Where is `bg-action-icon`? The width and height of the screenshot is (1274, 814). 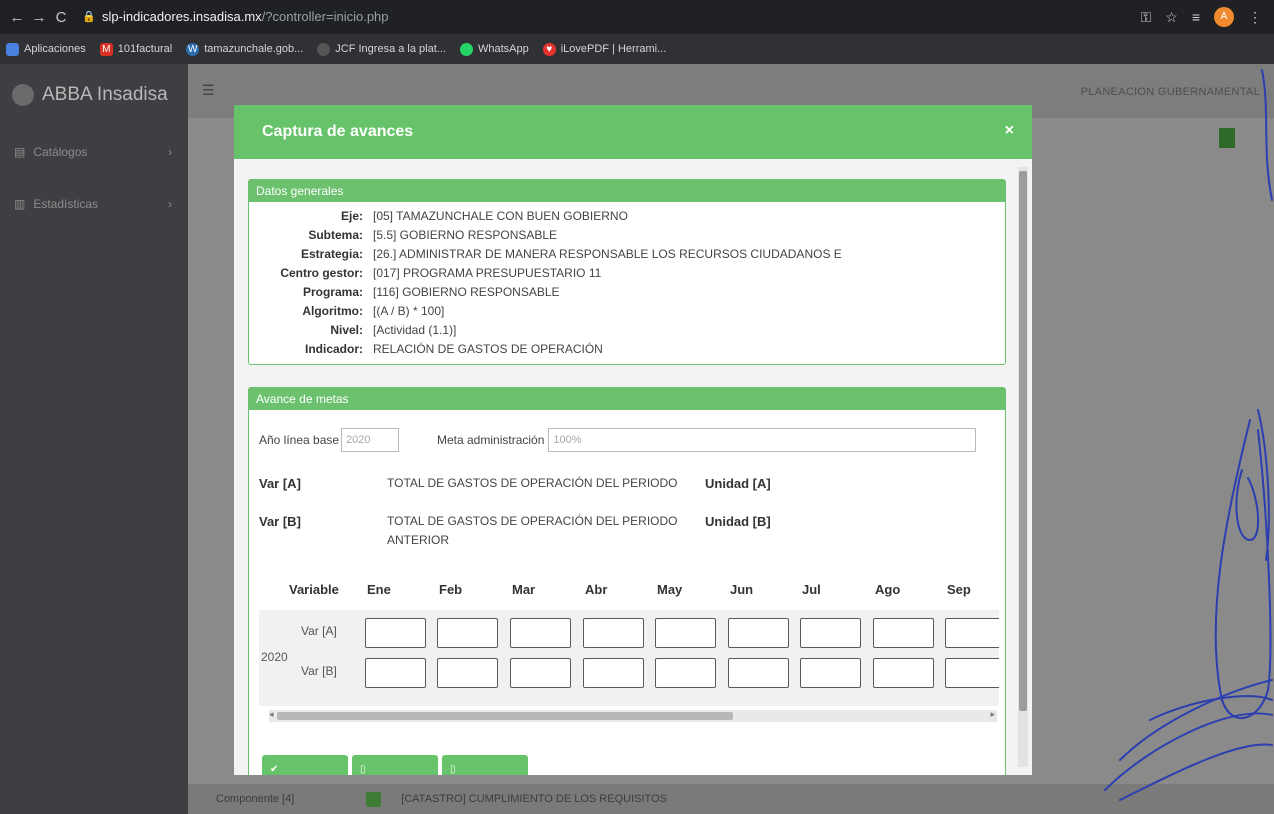 bg-action-icon is located at coordinates (1227, 138).